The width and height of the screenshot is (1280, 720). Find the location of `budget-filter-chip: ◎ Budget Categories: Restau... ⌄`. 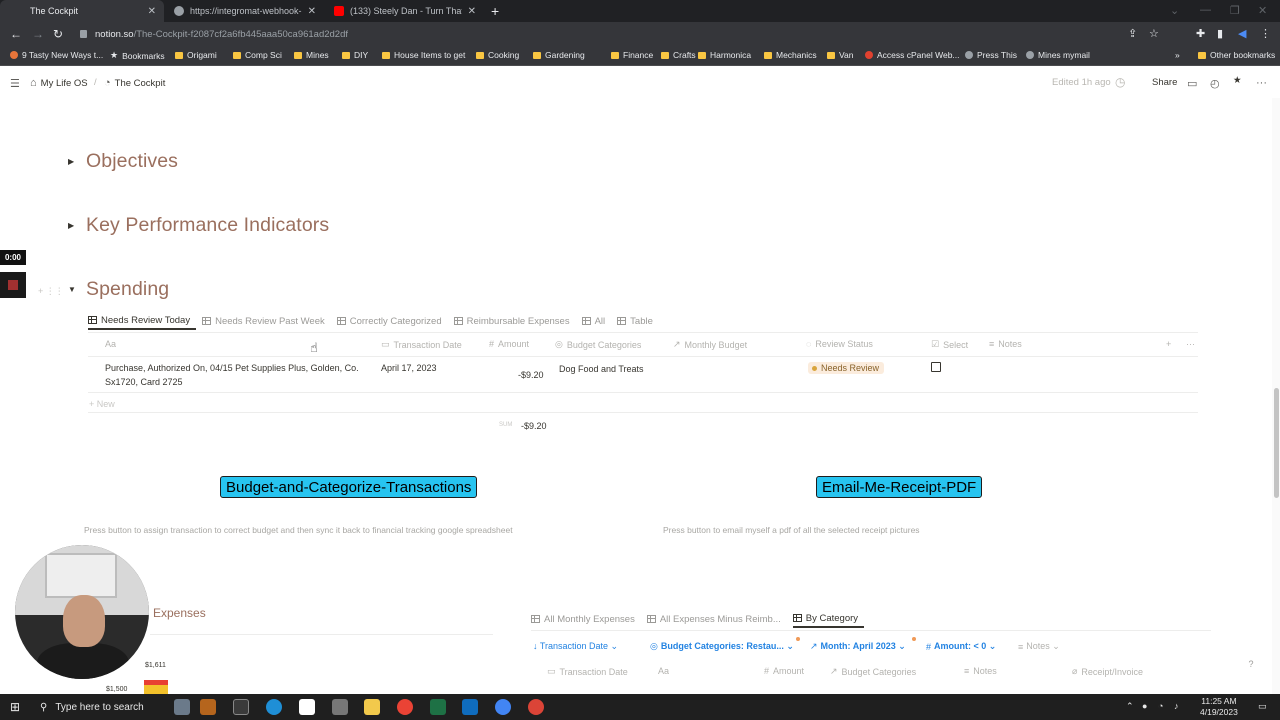

budget-filter-chip: ◎ Budget Categories: Restau... ⌄ is located at coordinates (722, 646).